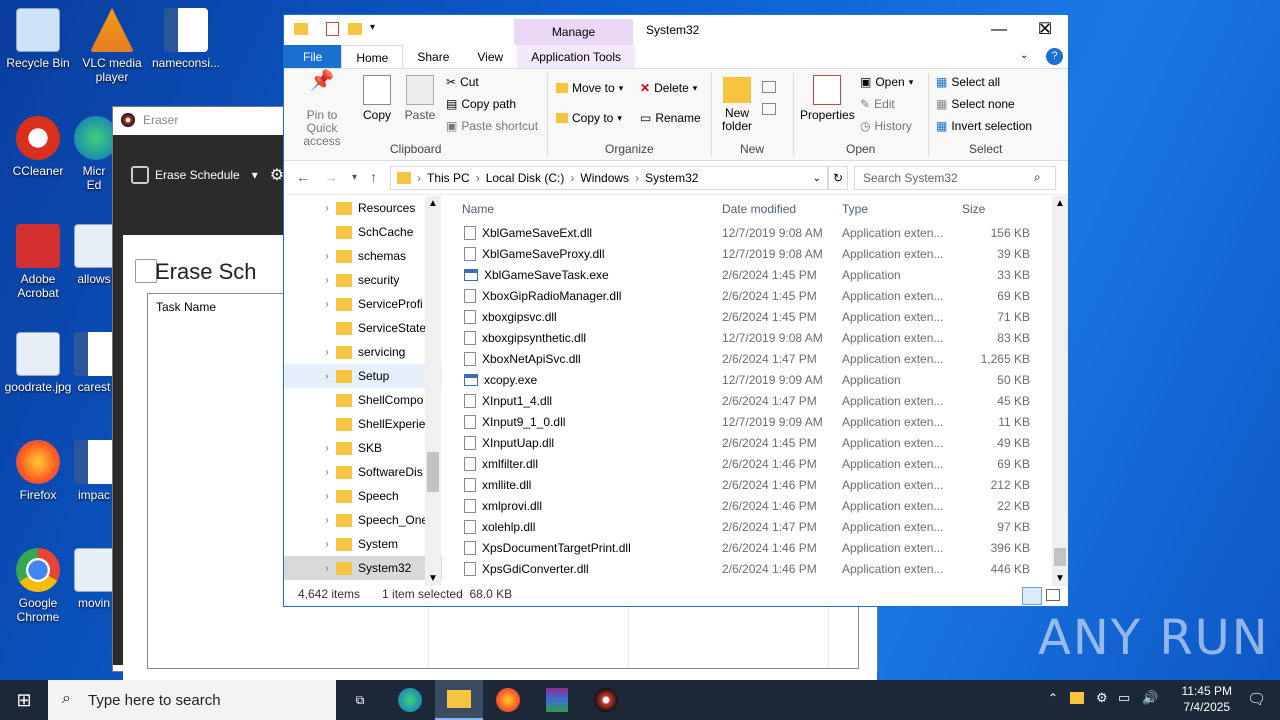 The image size is (1280, 720). I want to click on tree-item: › SKB, so click(363, 448).